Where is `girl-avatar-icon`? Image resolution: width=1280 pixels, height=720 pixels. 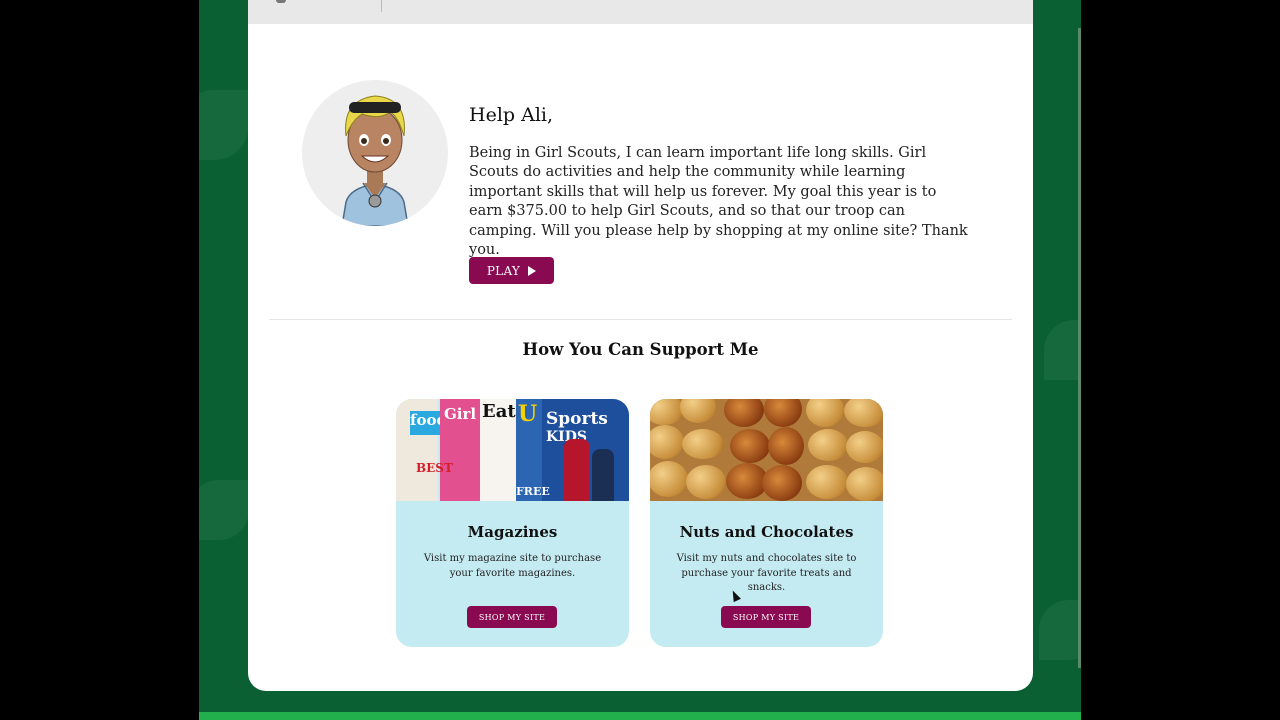
girl-avatar-icon is located at coordinates (375, 160).